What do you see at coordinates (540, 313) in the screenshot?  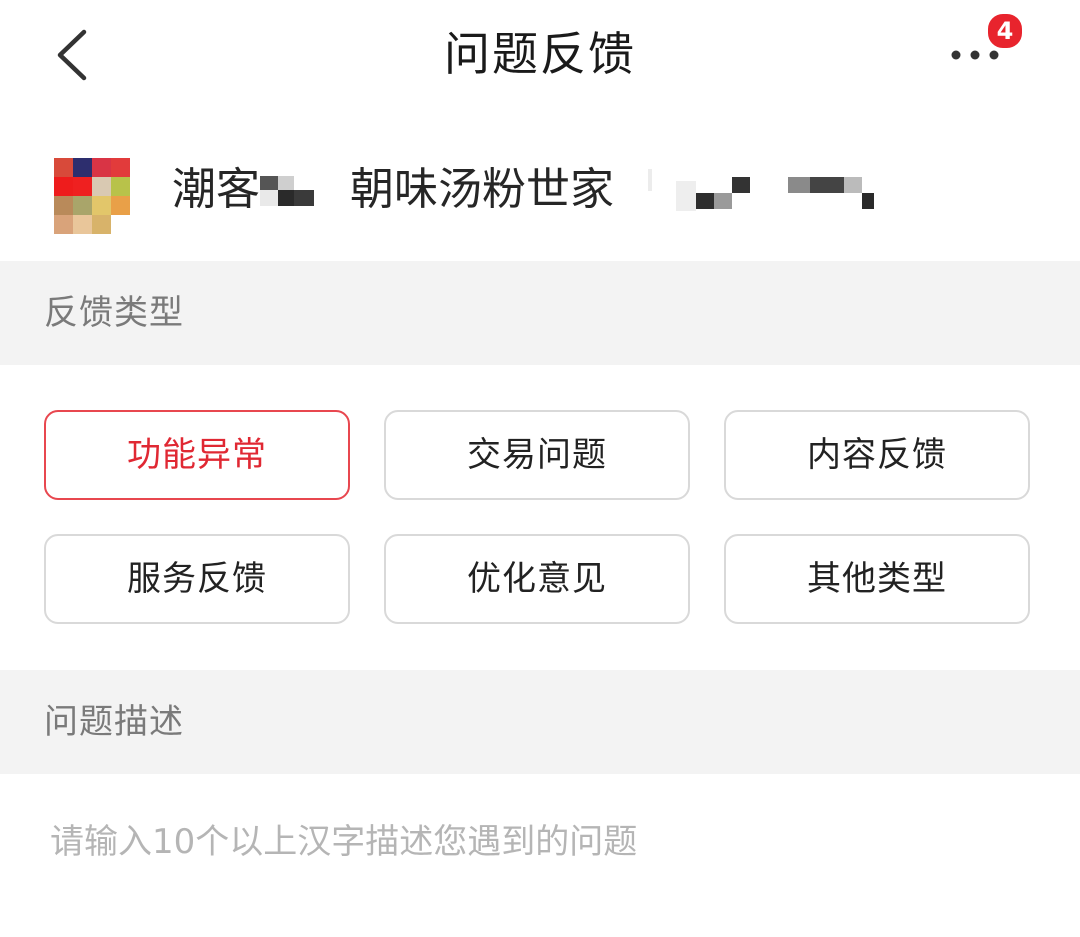 I see `feedback-type-header: 反馈类型` at bounding box center [540, 313].